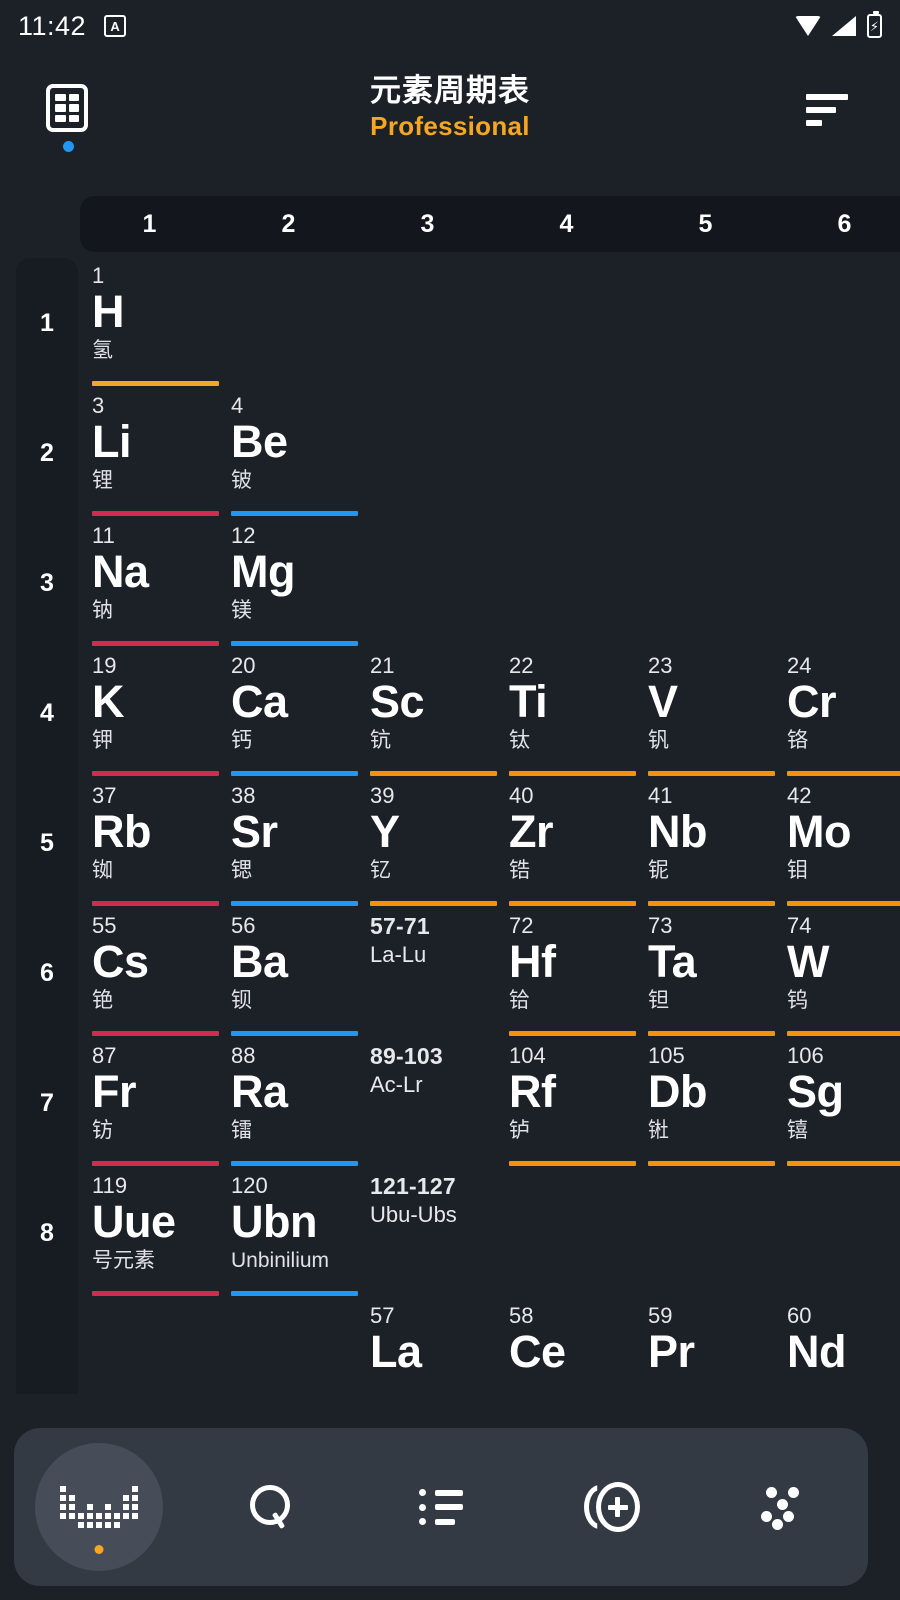 The width and height of the screenshot is (900, 1600). I want to click on element-cell-V: 23 V 钒, so click(705, 713).